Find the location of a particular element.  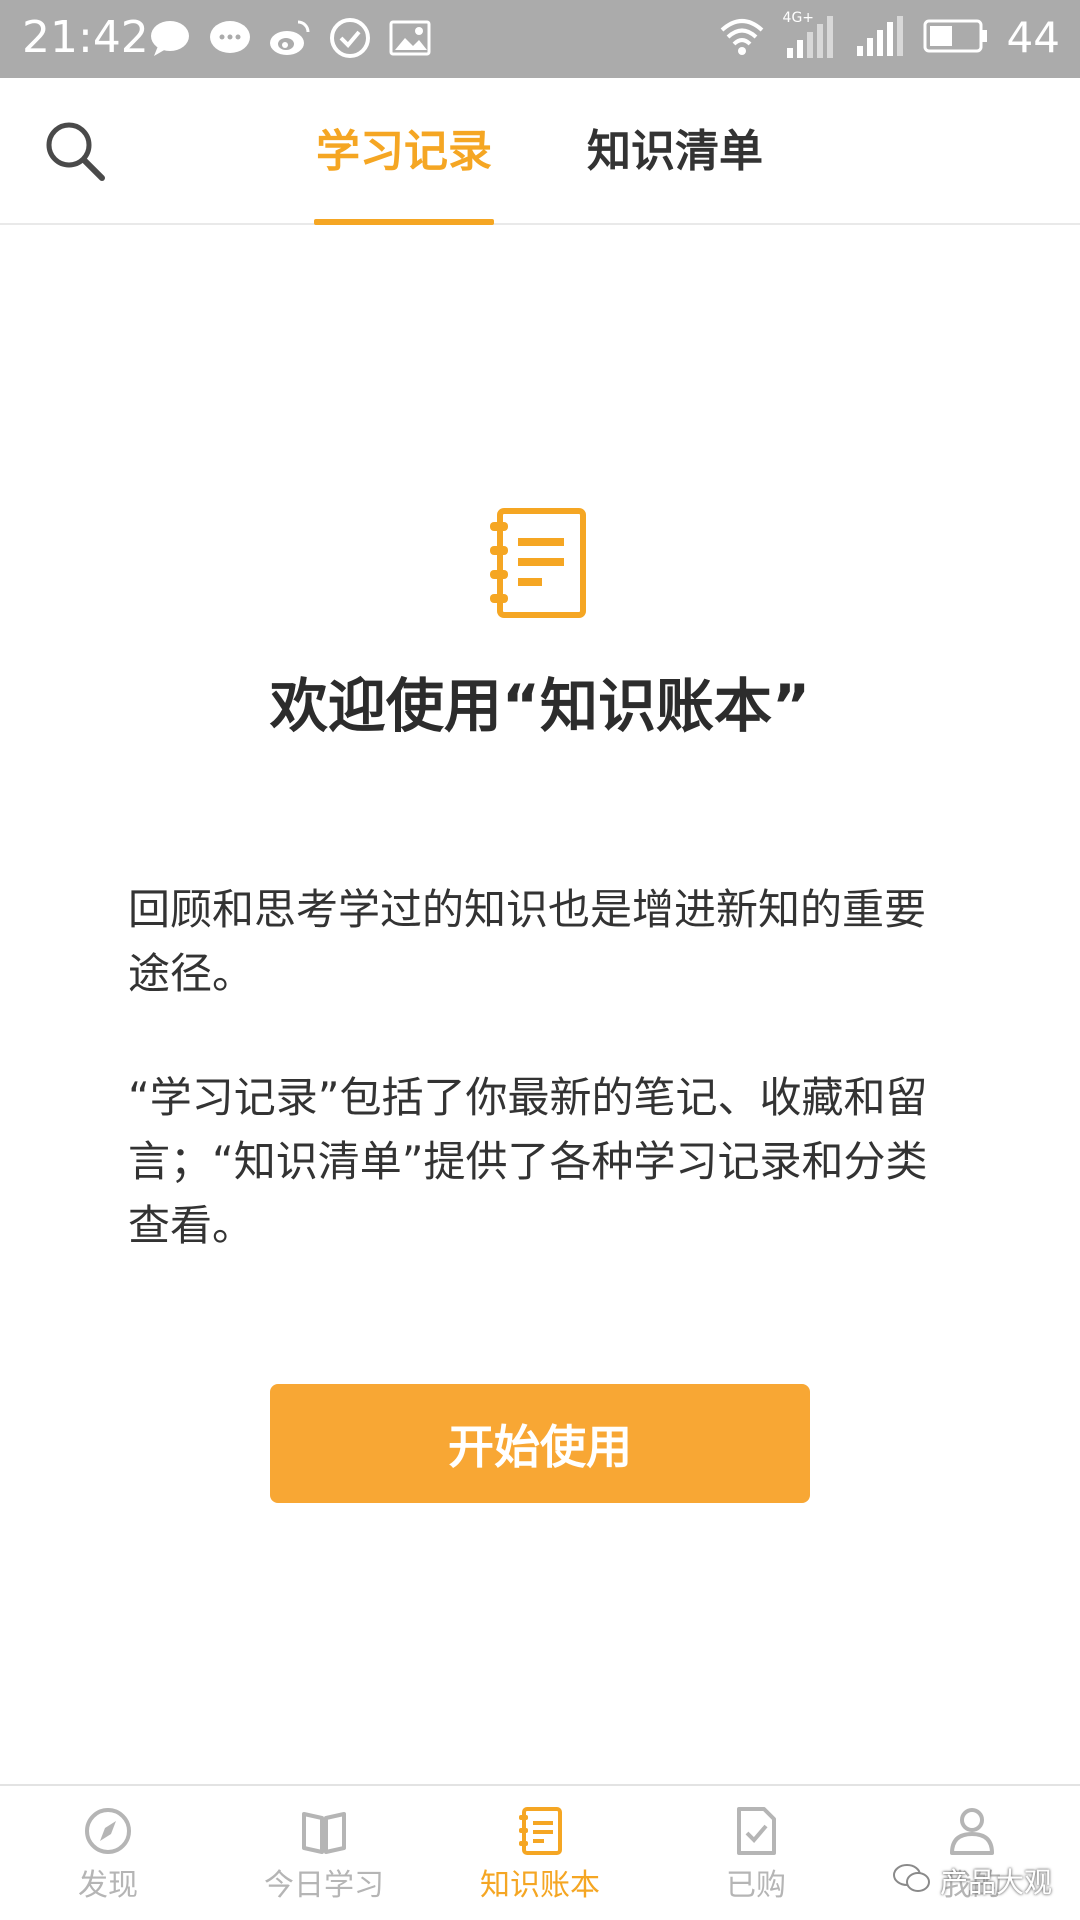

status-time: 21:42 is located at coordinates (85, 37).